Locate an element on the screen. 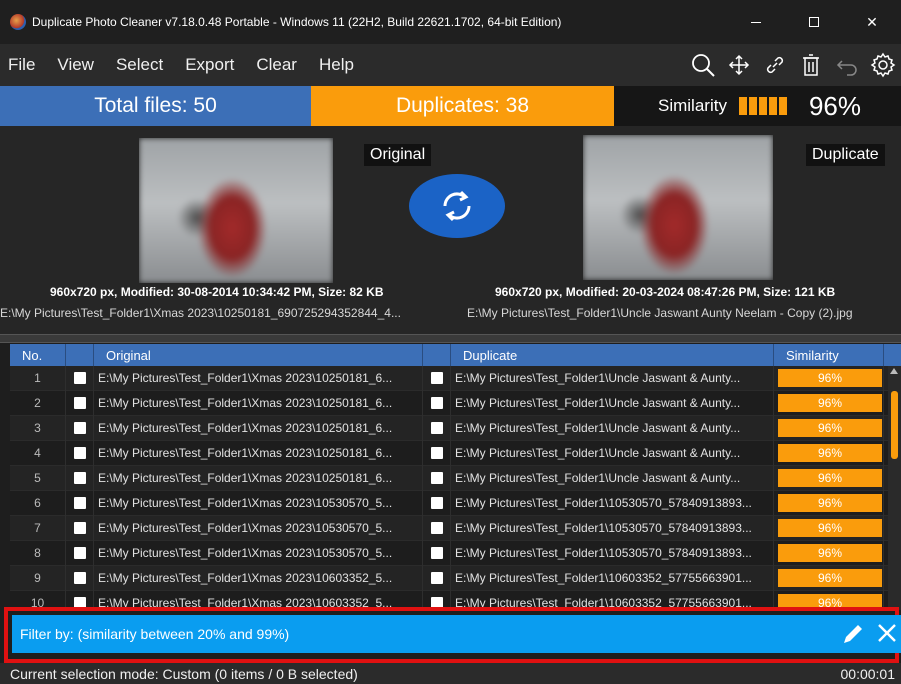  header-check-original is located at coordinates (80, 355).